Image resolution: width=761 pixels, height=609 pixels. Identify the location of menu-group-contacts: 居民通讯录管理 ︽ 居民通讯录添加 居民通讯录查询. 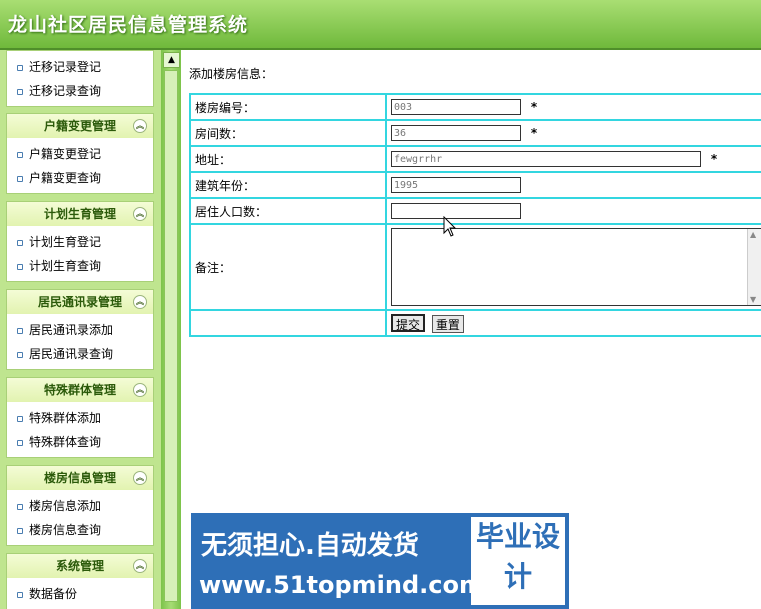
(80, 329).